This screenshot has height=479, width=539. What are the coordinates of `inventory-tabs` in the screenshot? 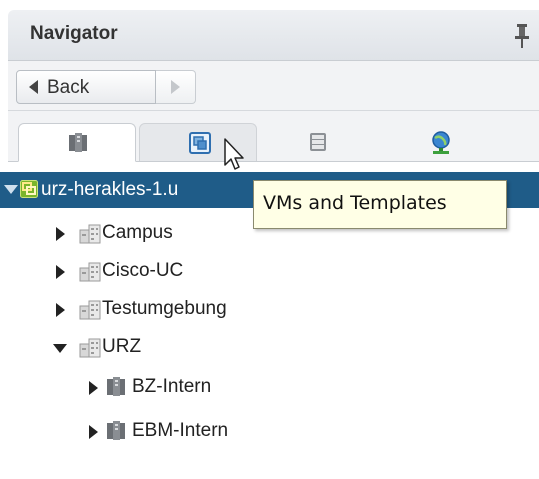 It's located at (273, 136).